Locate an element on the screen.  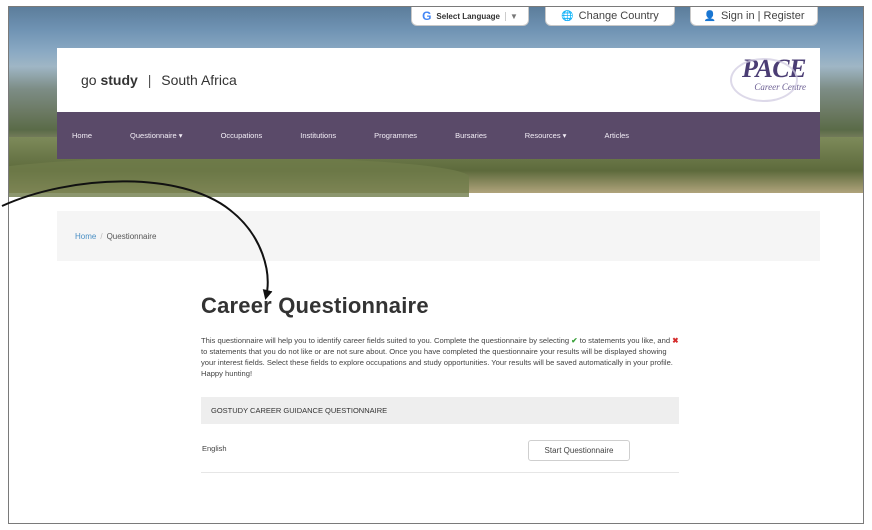
select-language-dropdown: G Select Language ▼ is located at coordinates (470, 16).